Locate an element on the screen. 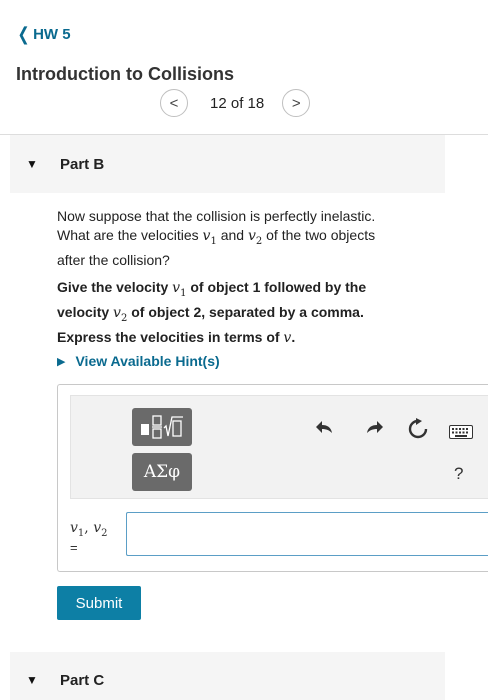  next-button: > is located at coordinates (296, 103).